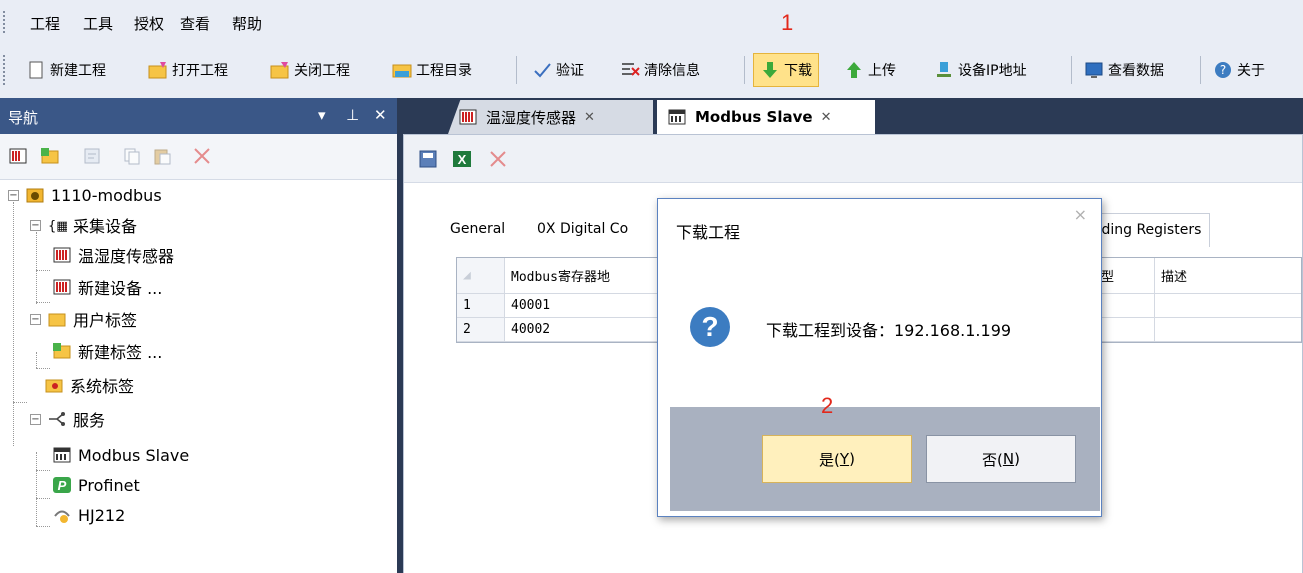  I want to click on tree-node-hj212: HJ212, so click(88, 515).